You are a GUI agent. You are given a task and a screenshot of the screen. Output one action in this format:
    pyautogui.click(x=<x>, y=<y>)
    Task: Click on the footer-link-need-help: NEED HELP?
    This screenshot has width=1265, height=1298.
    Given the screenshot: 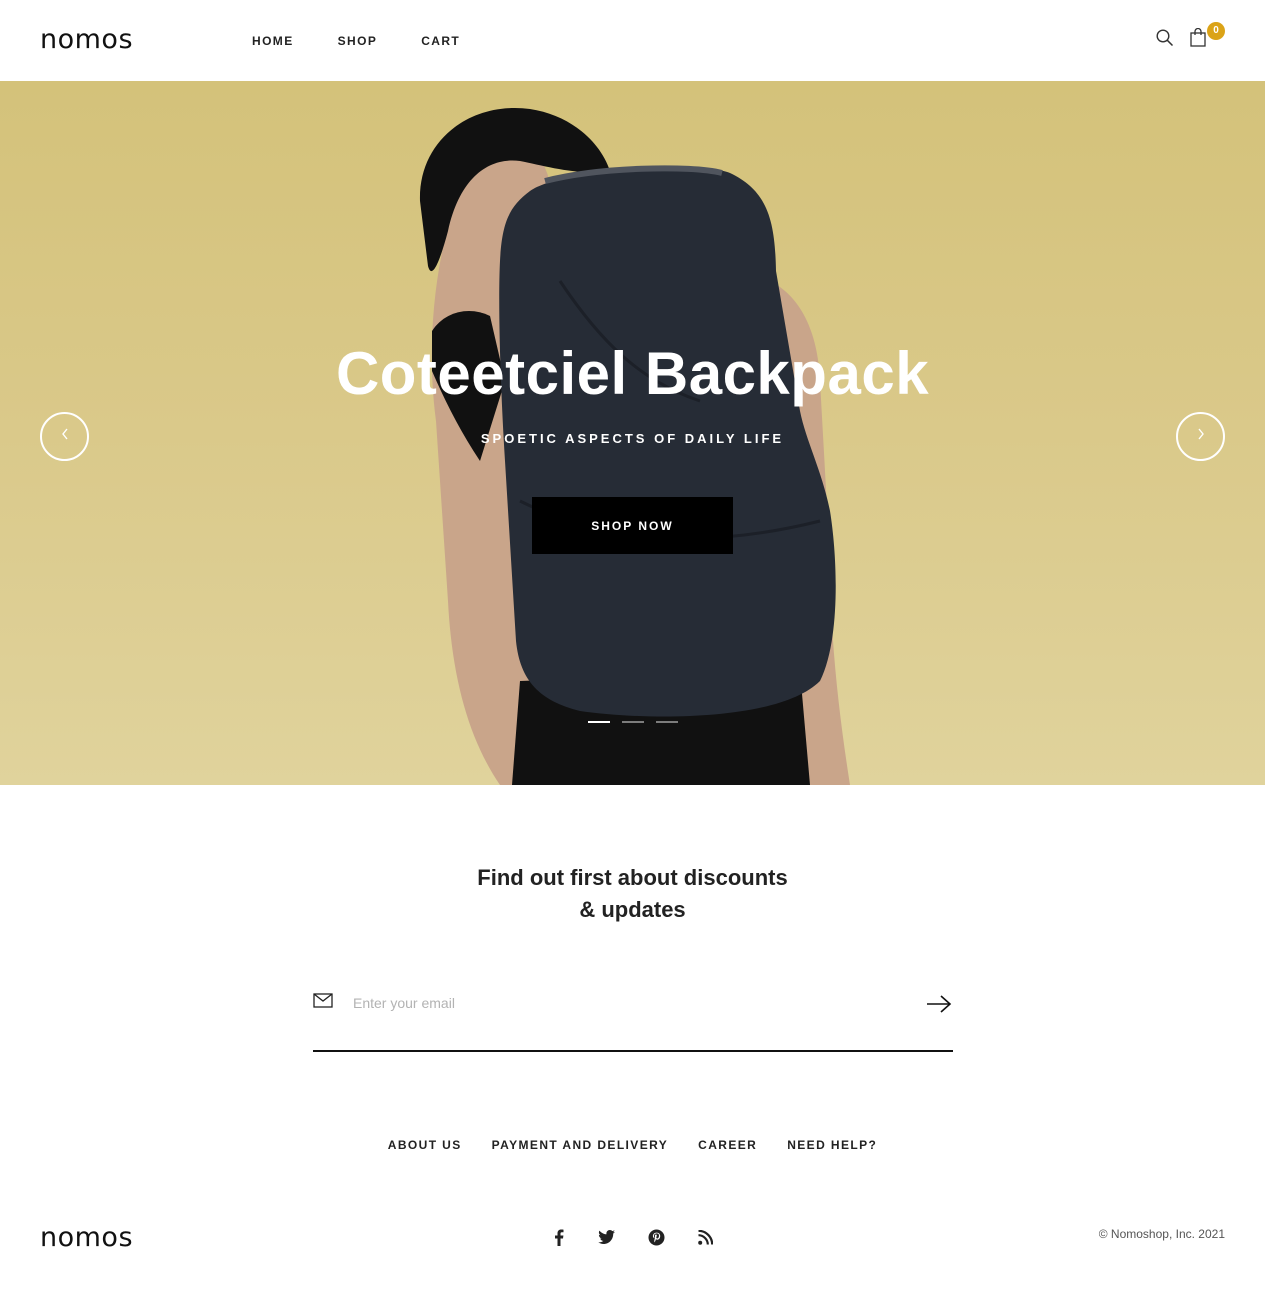 What is the action you would take?
    pyautogui.click(x=832, y=1145)
    